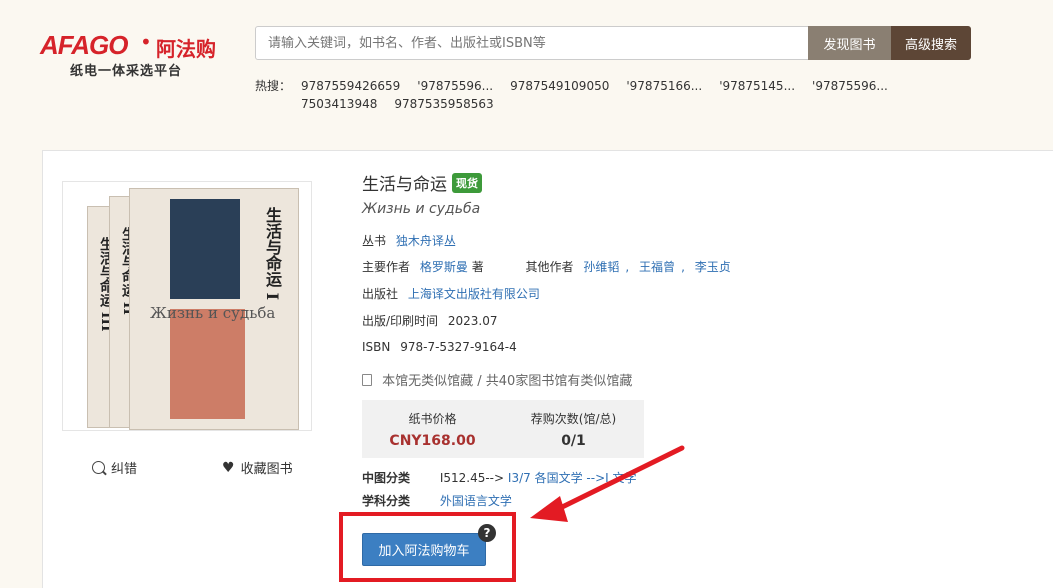 This screenshot has height=588, width=1053. I want to click on isbn-row: ISBN 978-7-5327-9164-4, so click(439, 347).